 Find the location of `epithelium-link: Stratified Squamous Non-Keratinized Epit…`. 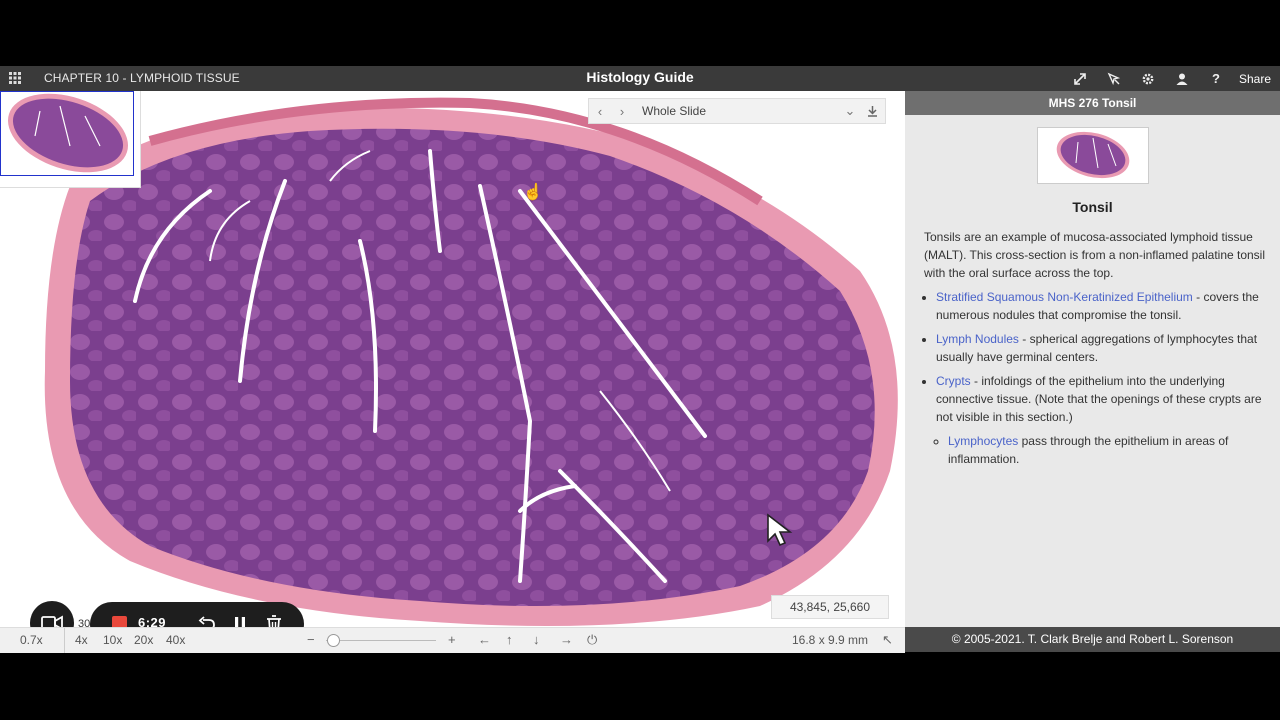

epithelium-link: Stratified Squamous Non-Keratinized Epit… is located at coordinates (1064, 297).